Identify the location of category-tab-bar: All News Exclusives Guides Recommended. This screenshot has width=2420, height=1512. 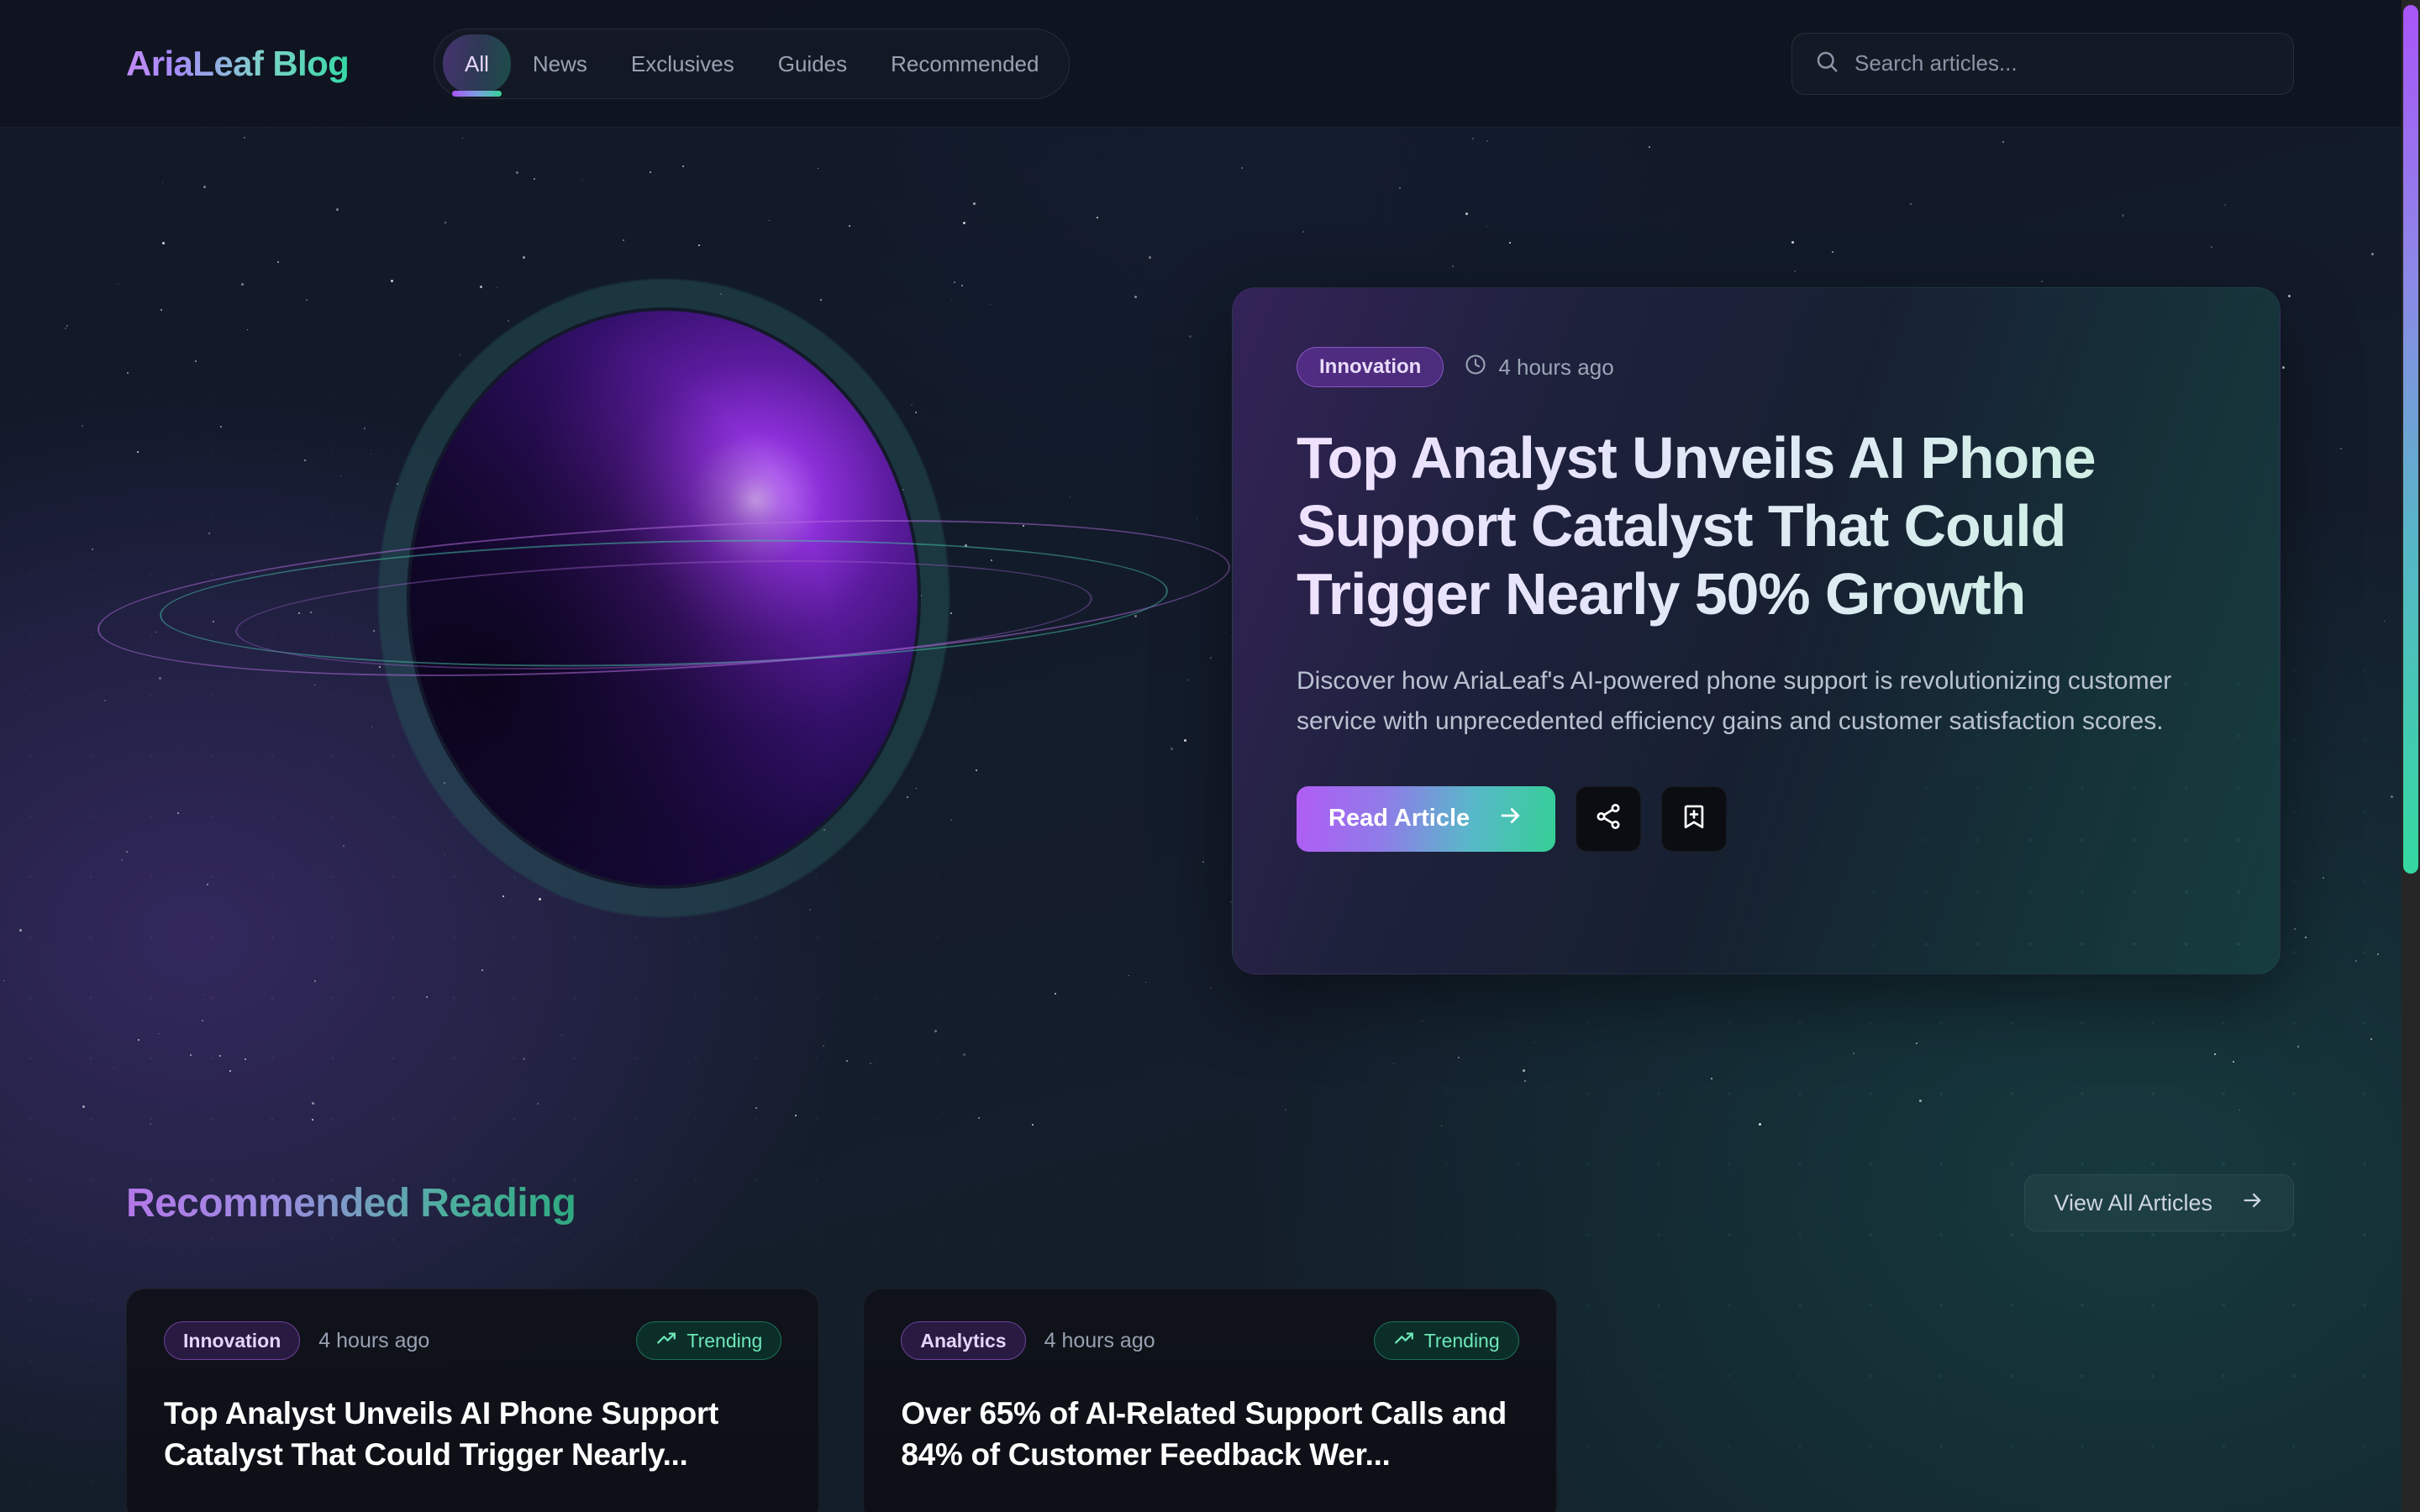
(752, 64).